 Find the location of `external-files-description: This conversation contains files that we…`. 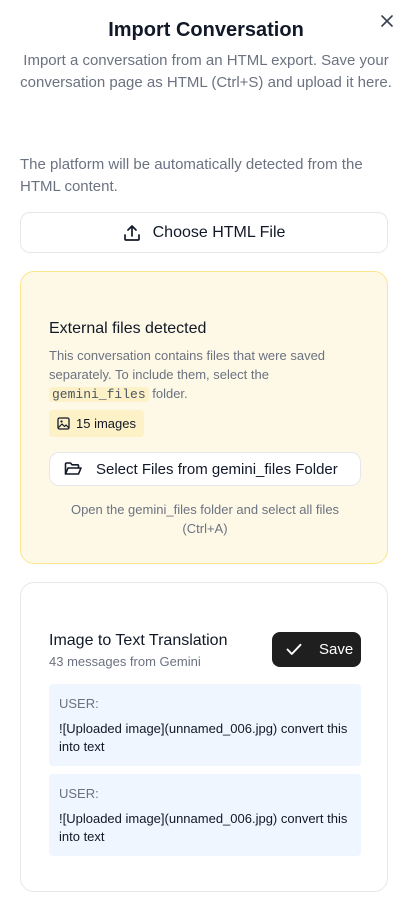

external-files-description: This conversation contains files that we… is located at coordinates (207, 375).